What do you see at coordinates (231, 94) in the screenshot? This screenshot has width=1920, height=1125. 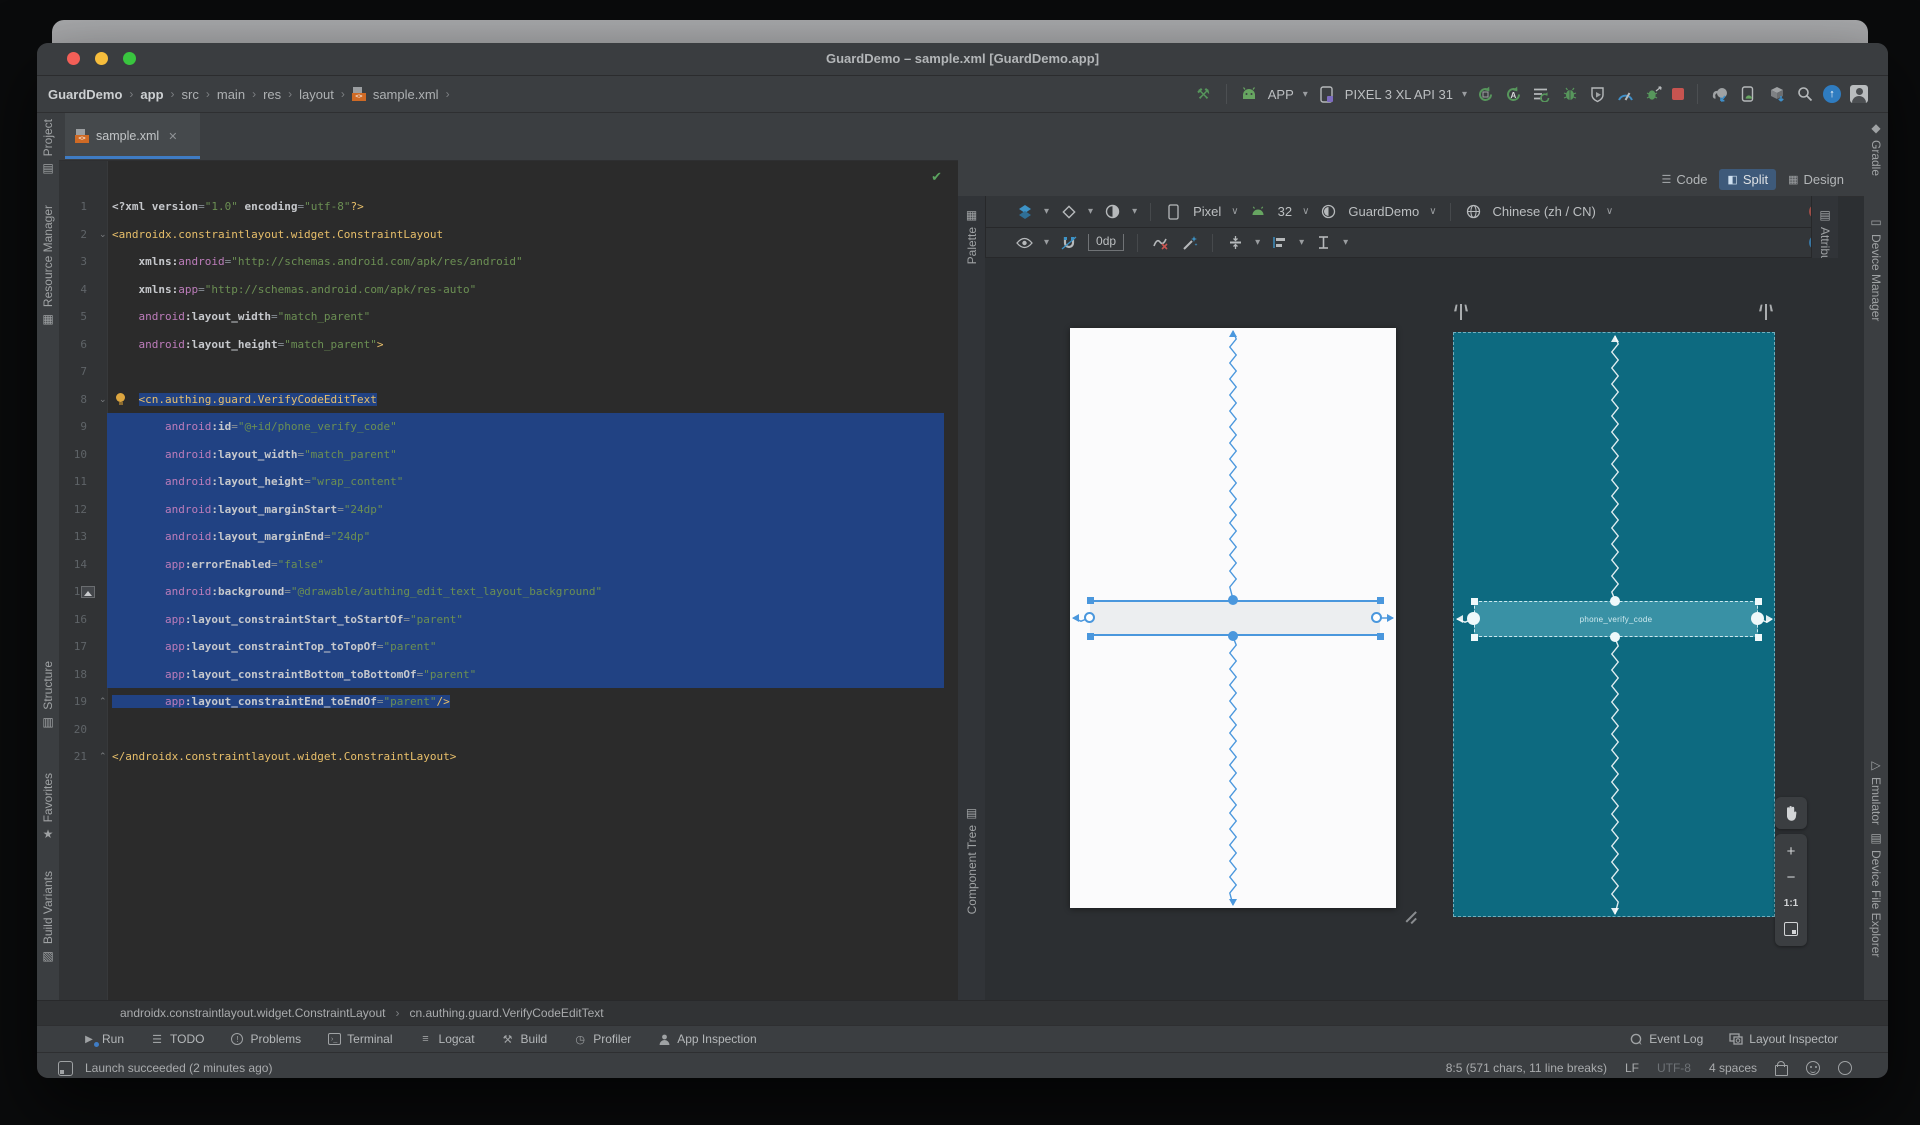 I see `breadcrumb-item: main` at bounding box center [231, 94].